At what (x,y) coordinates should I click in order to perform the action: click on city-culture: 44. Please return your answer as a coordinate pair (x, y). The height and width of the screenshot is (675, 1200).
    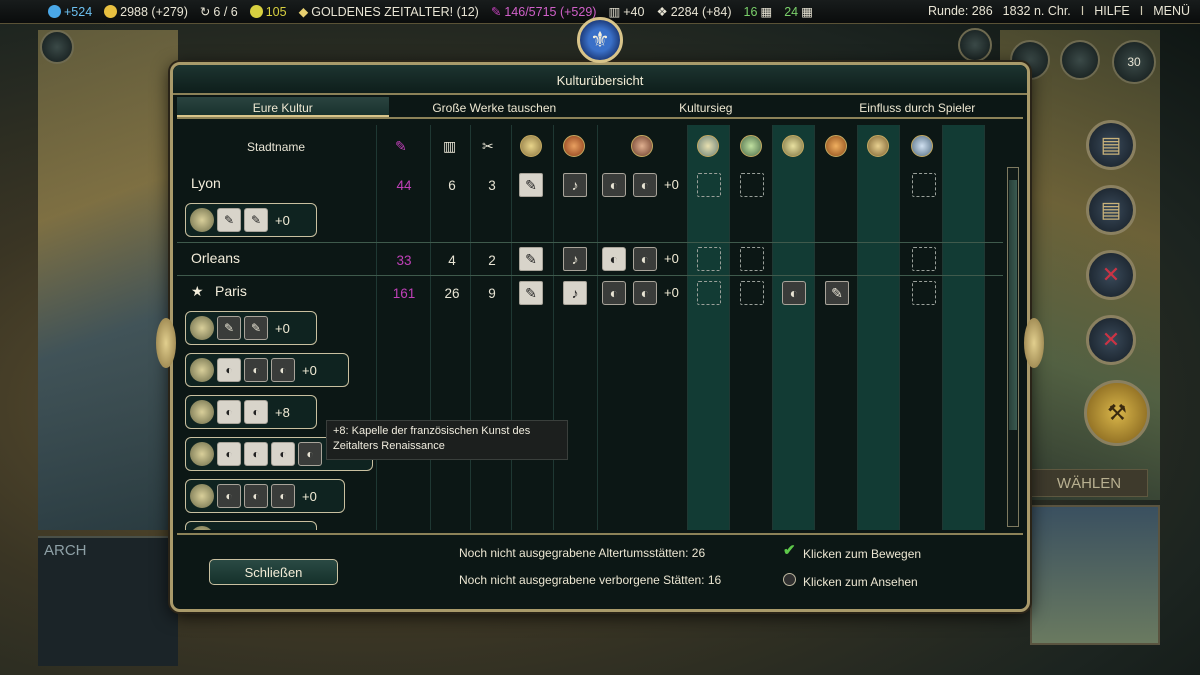
    Looking at the image, I should click on (404, 185).